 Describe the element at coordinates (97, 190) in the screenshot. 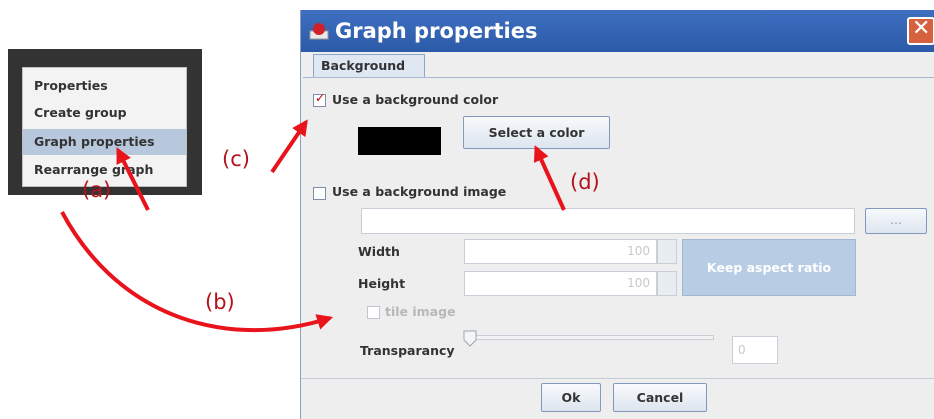

I see `annotation-a: (a)` at that location.